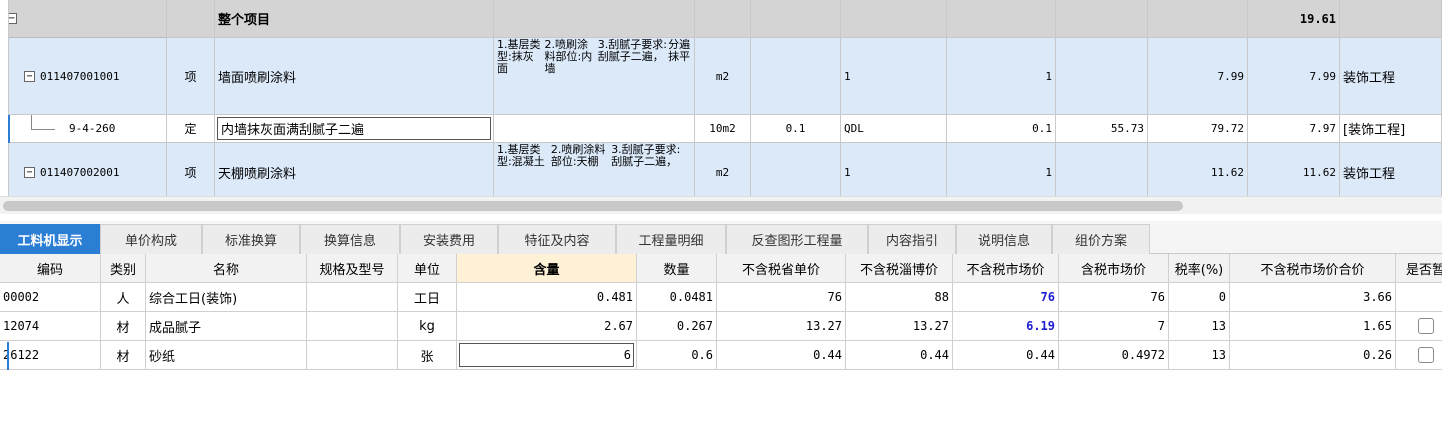 Image resolution: width=1442 pixels, height=443 pixels. Describe the element at coordinates (899, 355) in the screenshot. I see `zibo-price-cell: 0.44` at that location.